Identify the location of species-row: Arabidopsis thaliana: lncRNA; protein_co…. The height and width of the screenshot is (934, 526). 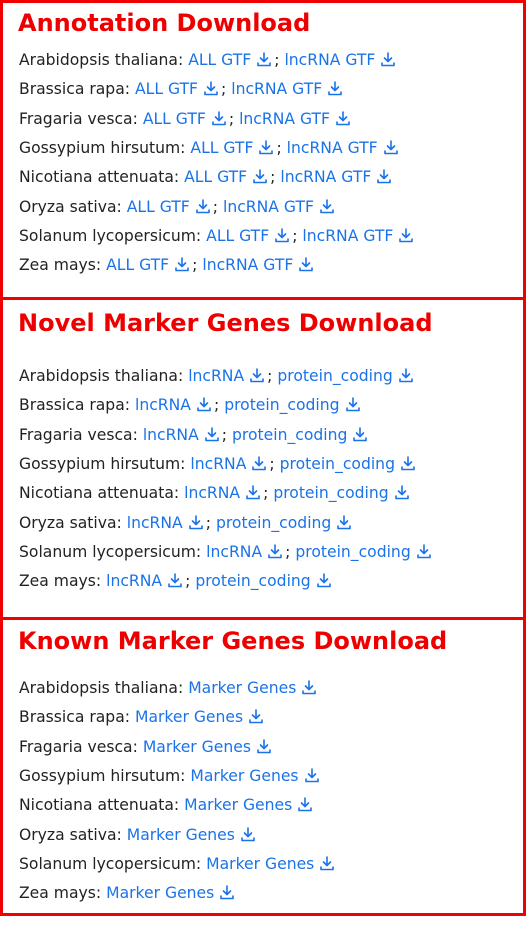
(217, 376).